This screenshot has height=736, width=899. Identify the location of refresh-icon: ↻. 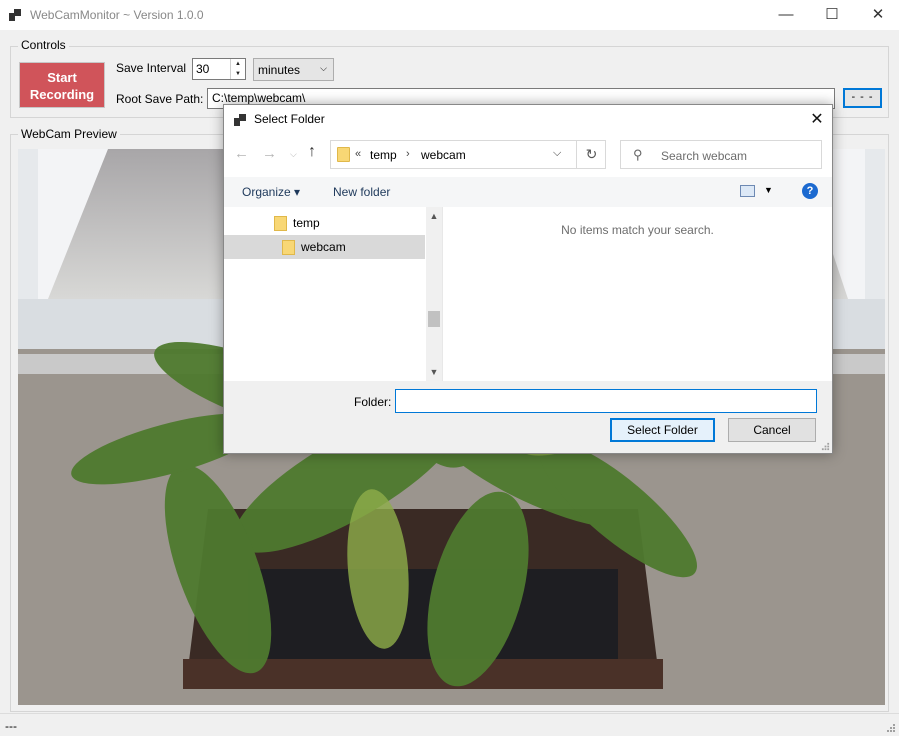
(591, 154).